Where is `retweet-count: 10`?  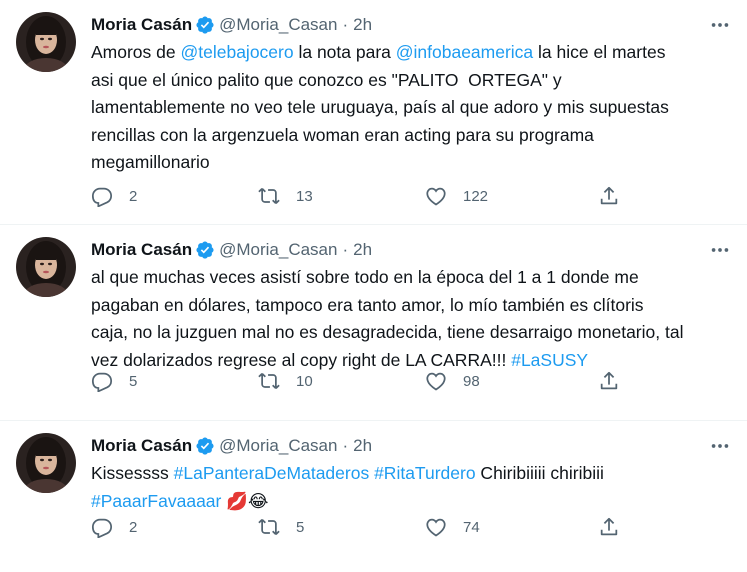
retweet-count: 10 is located at coordinates (304, 381).